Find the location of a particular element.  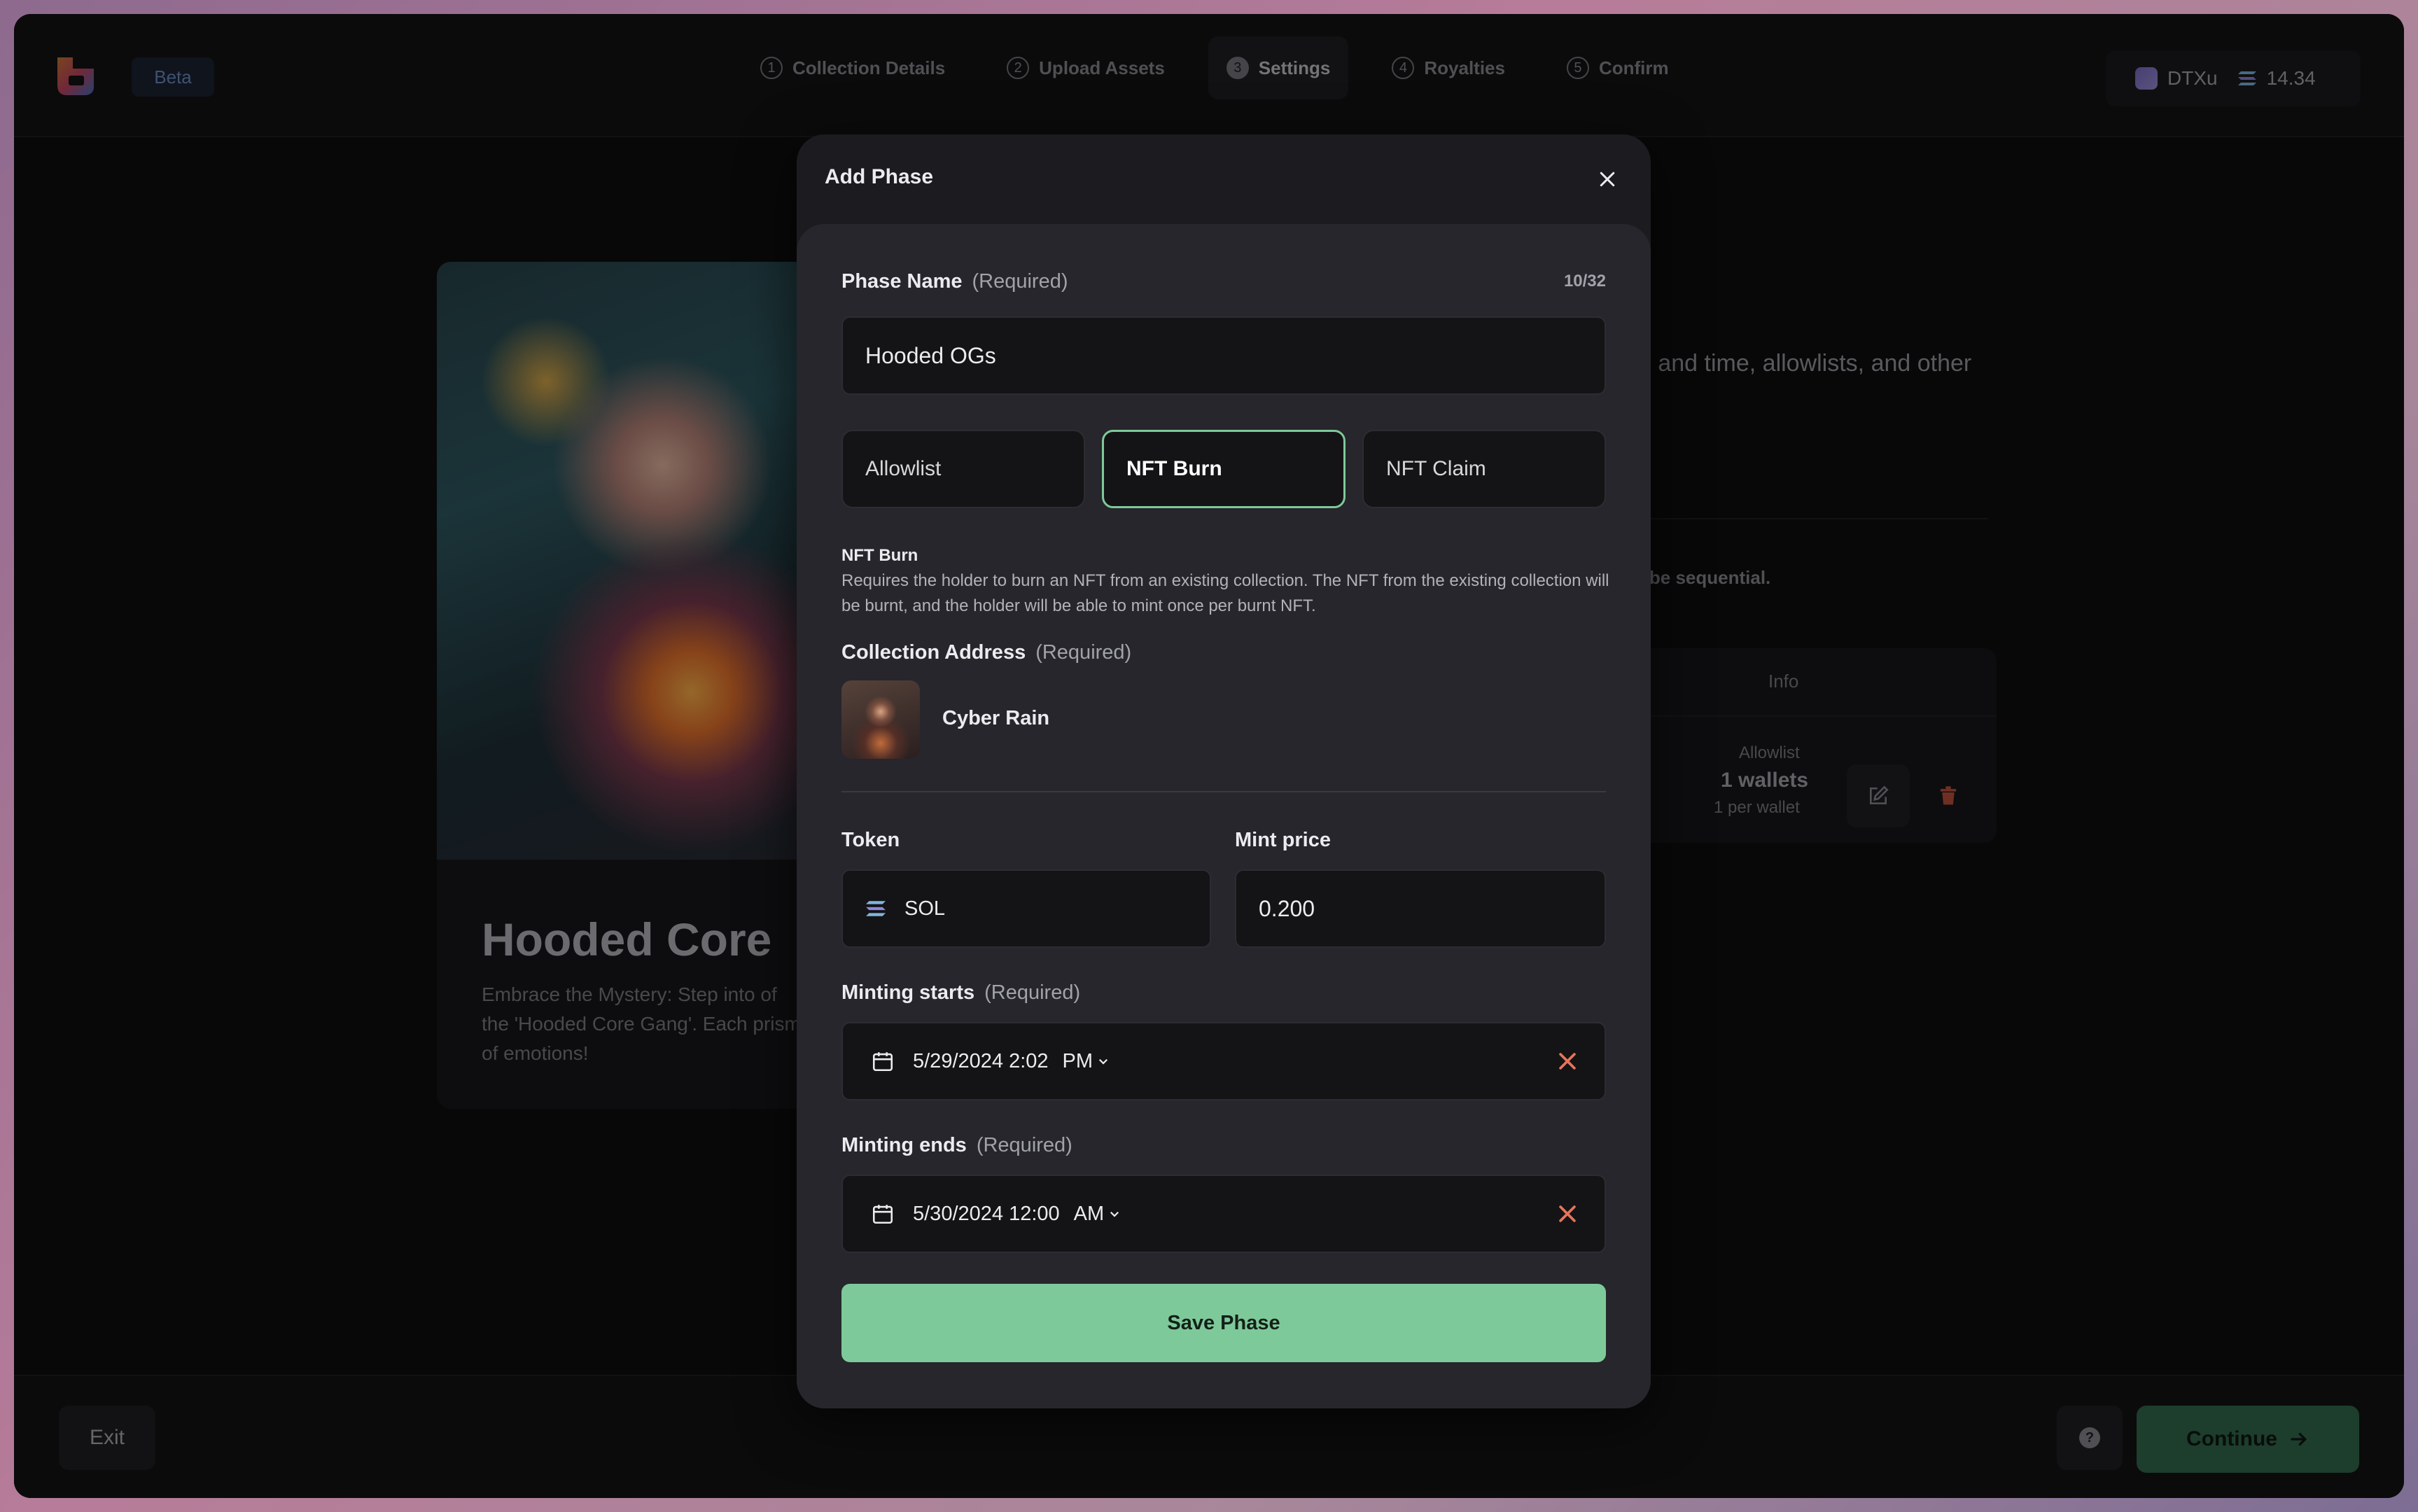

label-text: Minting starts is located at coordinates (908, 992).